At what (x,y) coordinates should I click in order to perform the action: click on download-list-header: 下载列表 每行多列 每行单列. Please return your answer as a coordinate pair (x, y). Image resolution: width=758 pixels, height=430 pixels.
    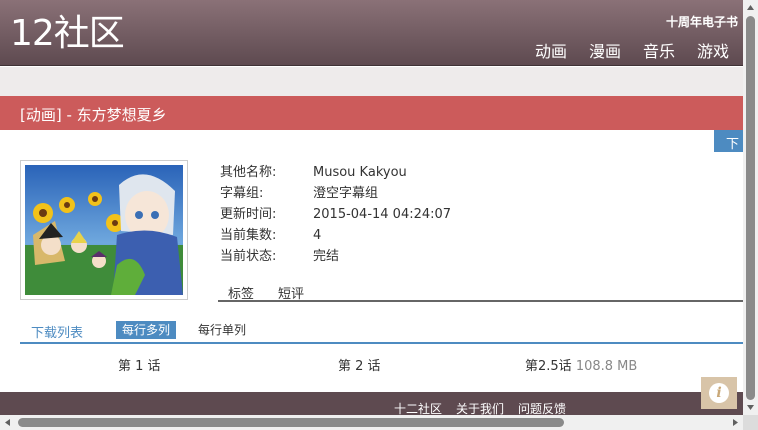
    Looking at the image, I should click on (381, 332).